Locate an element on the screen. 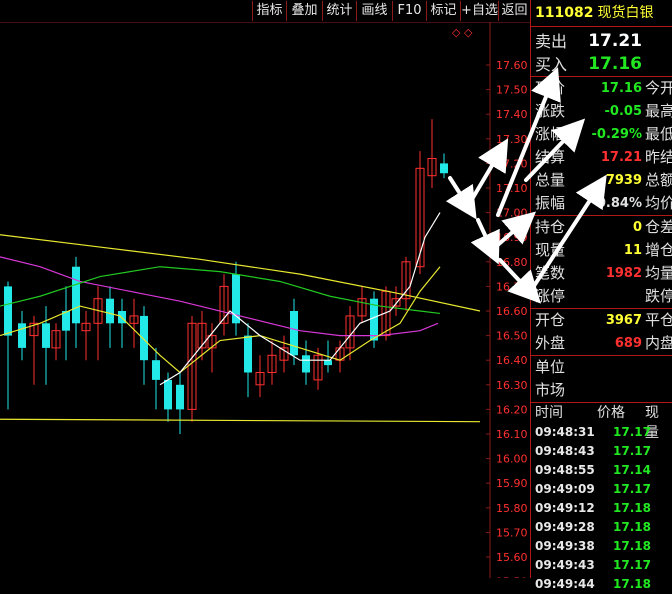 The height and width of the screenshot is (594, 672). position-stat-label-2: 均量 is located at coordinates (658, 273).